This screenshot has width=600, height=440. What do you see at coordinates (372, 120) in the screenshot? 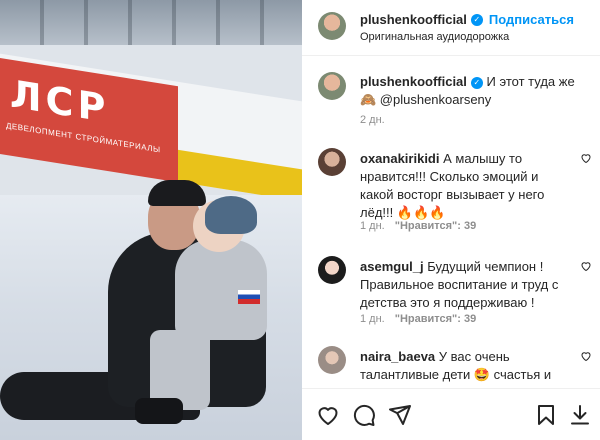
I see `caption-timestamp: 2 дн.` at bounding box center [372, 120].